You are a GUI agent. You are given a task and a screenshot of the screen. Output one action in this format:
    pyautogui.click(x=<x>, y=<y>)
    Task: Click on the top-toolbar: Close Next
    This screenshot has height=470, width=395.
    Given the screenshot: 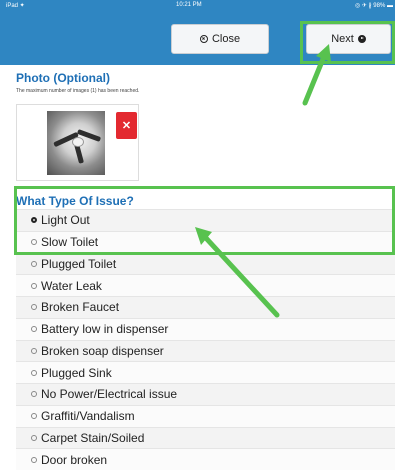 What is the action you would take?
    pyautogui.click(x=197, y=38)
    